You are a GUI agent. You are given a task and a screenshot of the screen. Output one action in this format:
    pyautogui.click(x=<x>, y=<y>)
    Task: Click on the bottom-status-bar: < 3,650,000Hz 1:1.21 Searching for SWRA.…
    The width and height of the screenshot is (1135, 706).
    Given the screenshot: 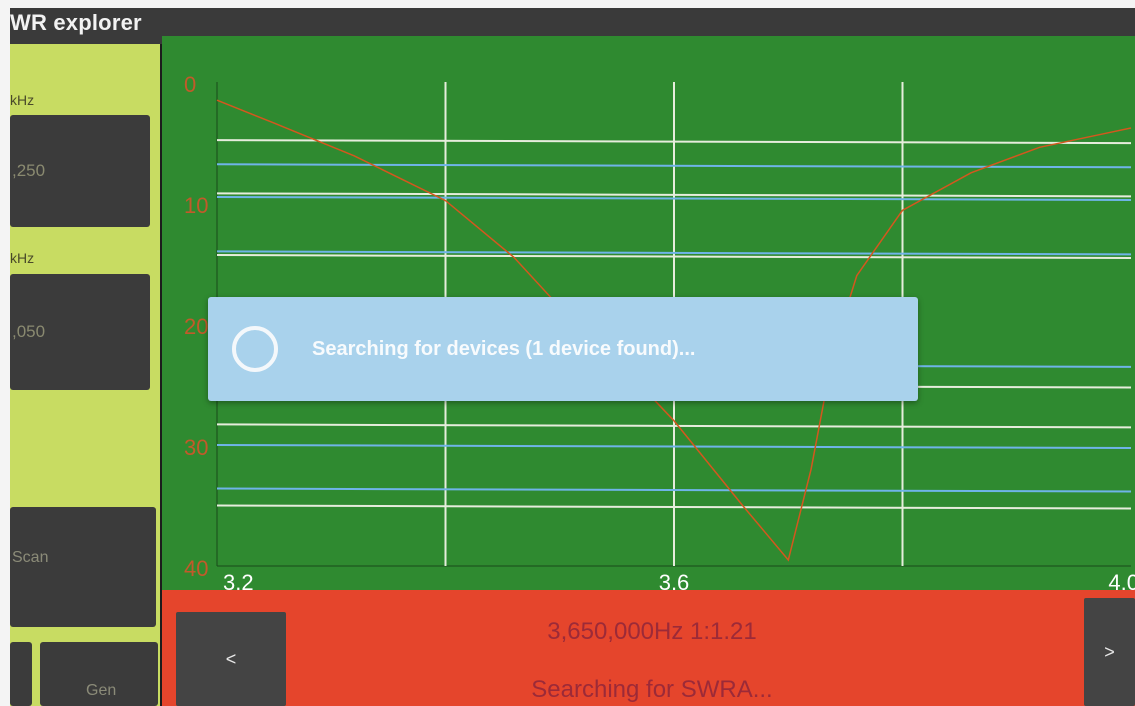 What is the action you would take?
    pyautogui.click(x=648, y=648)
    